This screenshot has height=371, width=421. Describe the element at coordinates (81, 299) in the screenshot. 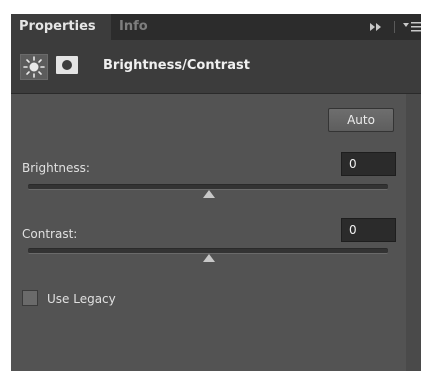

I see `use-legacy-label: Use Legacy` at that location.